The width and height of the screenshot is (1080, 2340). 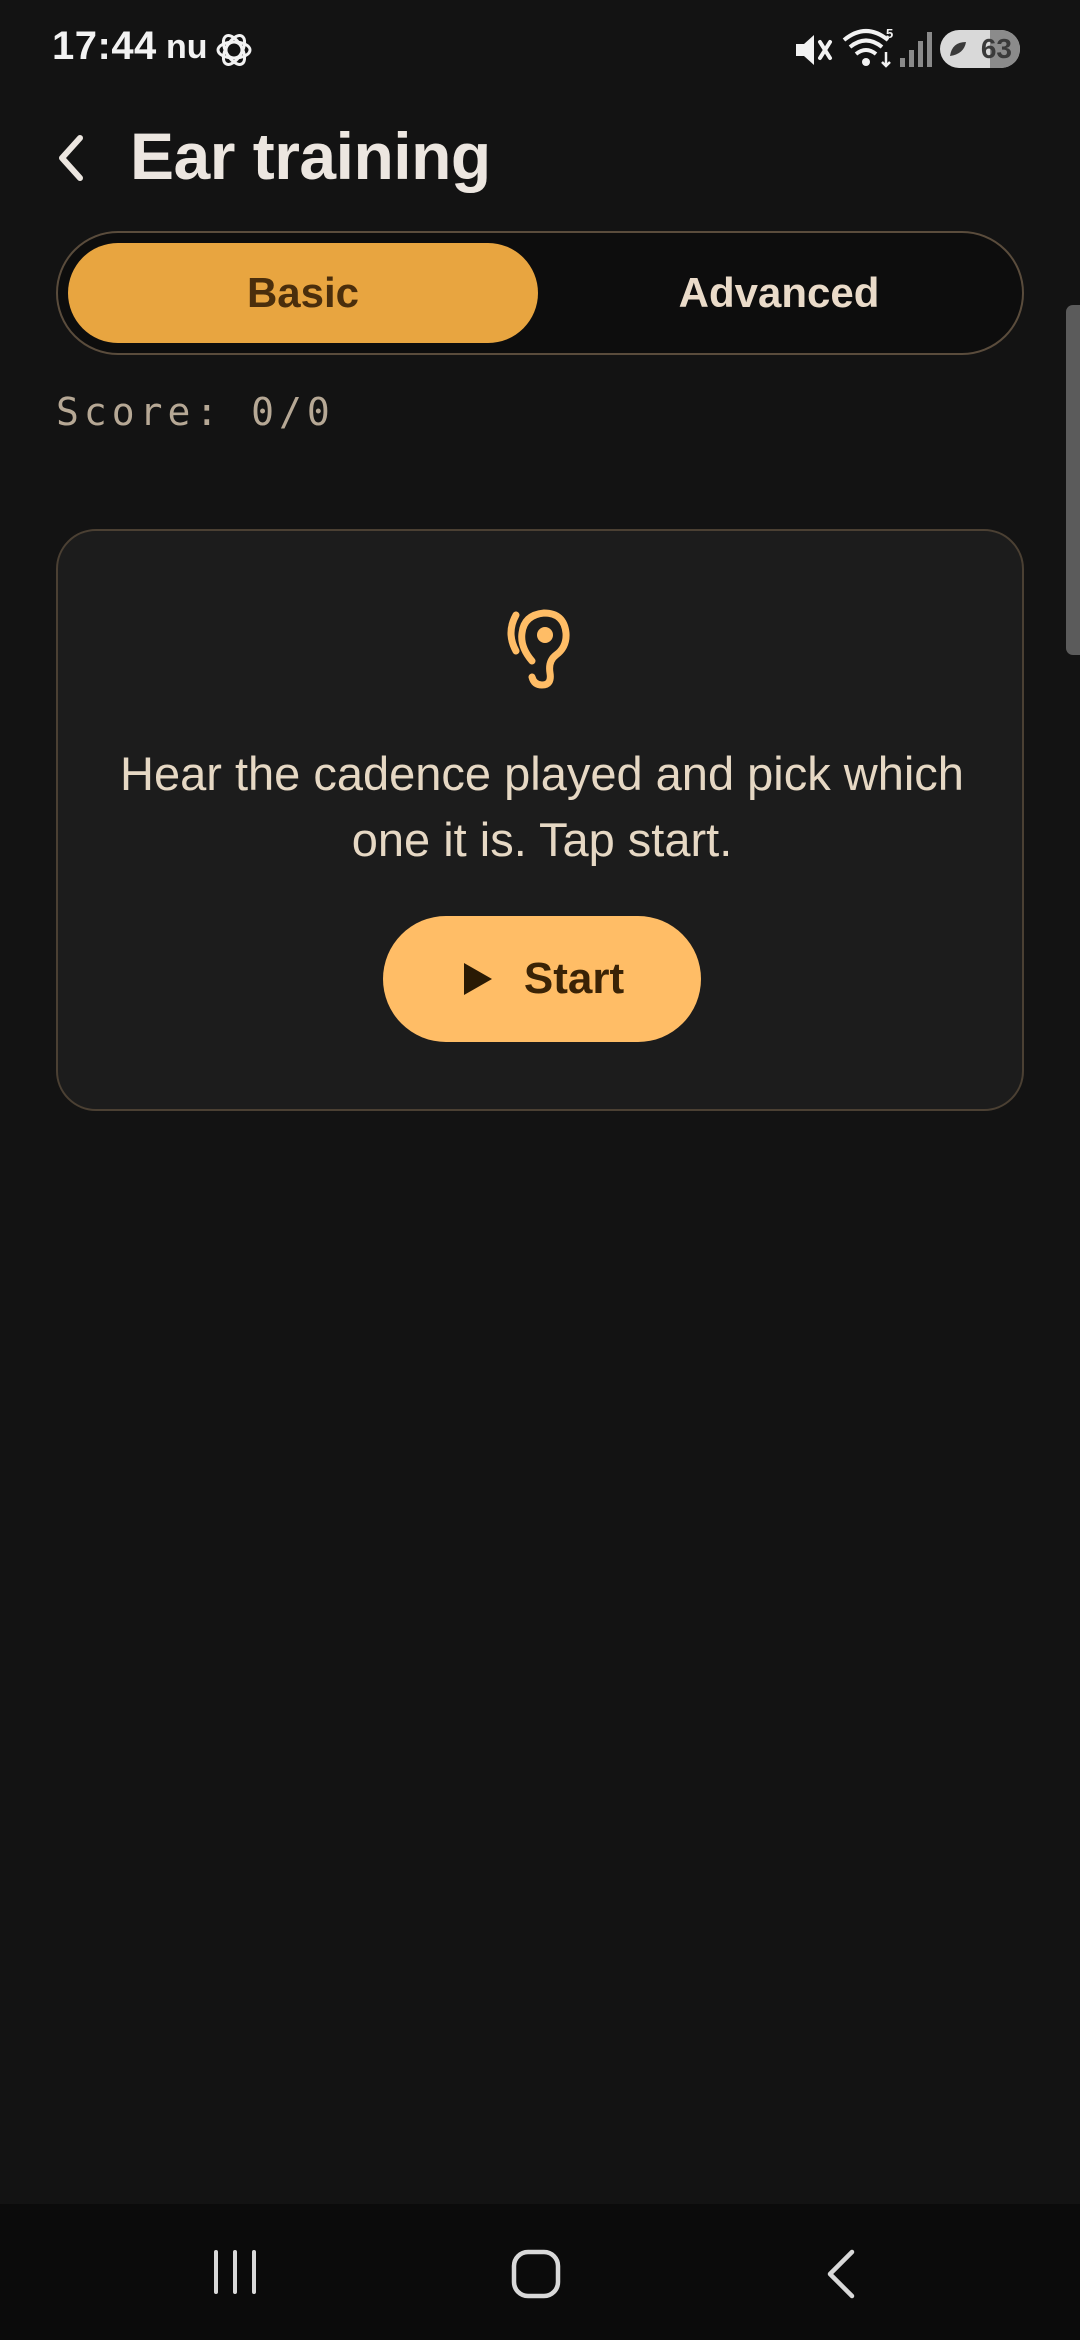 What do you see at coordinates (235, 2272) in the screenshot?
I see `recent-apps-icon` at bounding box center [235, 2272].